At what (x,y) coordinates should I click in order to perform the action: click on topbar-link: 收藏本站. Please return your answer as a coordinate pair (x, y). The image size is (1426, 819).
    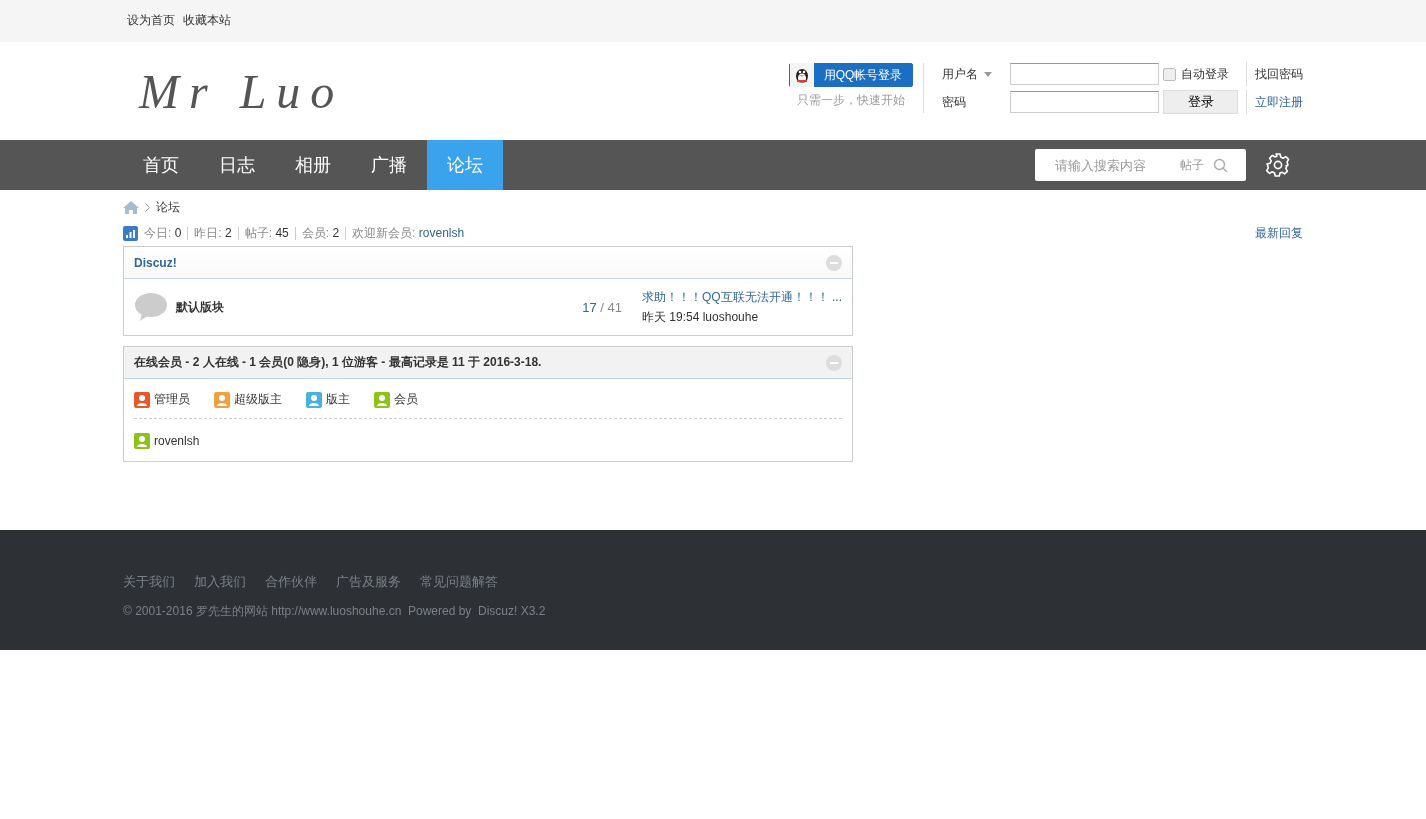
    Looking at the image, I should click on (207, 20).